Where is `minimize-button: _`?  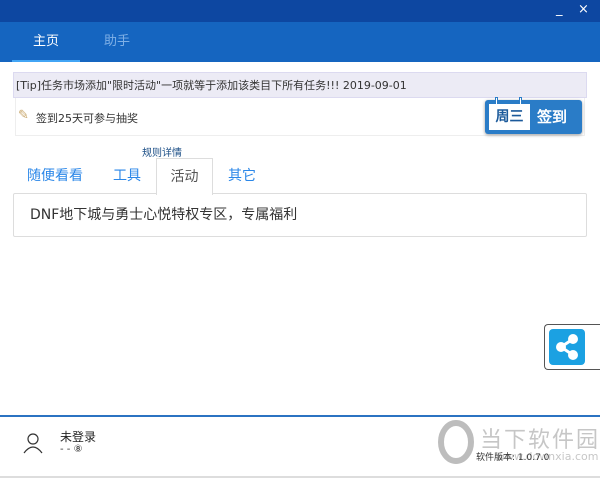
minimize-button: _ is located at coordinates (559, 9).